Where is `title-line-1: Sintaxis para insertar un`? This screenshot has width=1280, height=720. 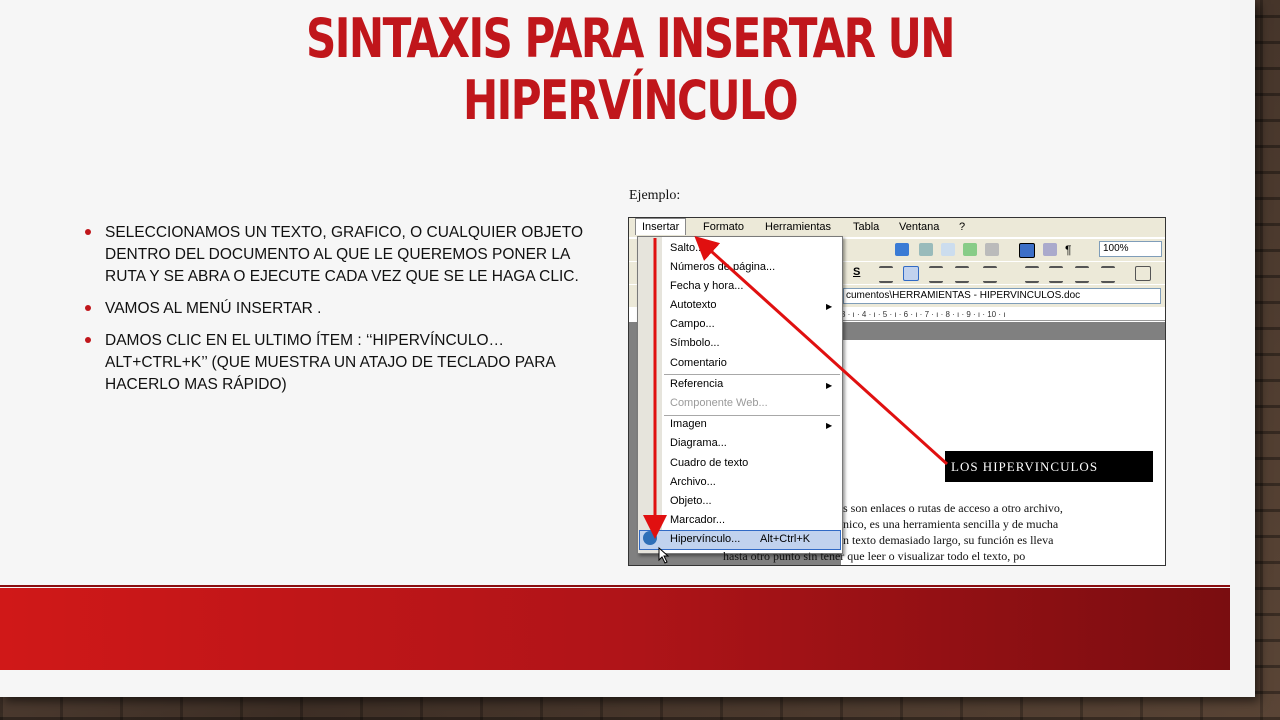 title-line-1: Sintaxis para insertar un is located at coordinates (631, 38).